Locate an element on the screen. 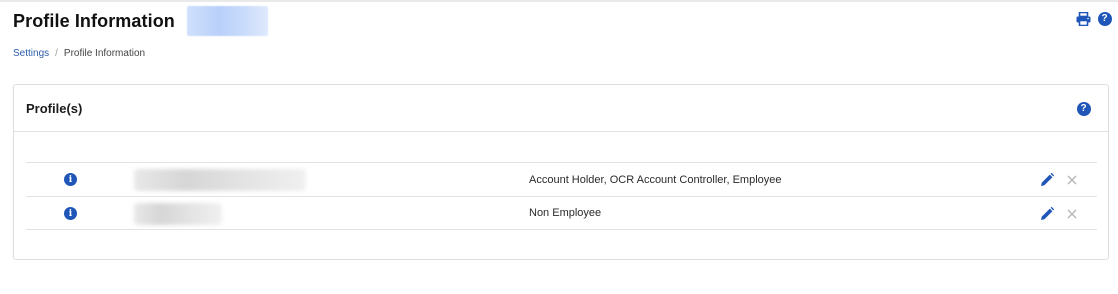 The image size is (1118, 294). header-actions: ? is located at coordinates (1094, 18).